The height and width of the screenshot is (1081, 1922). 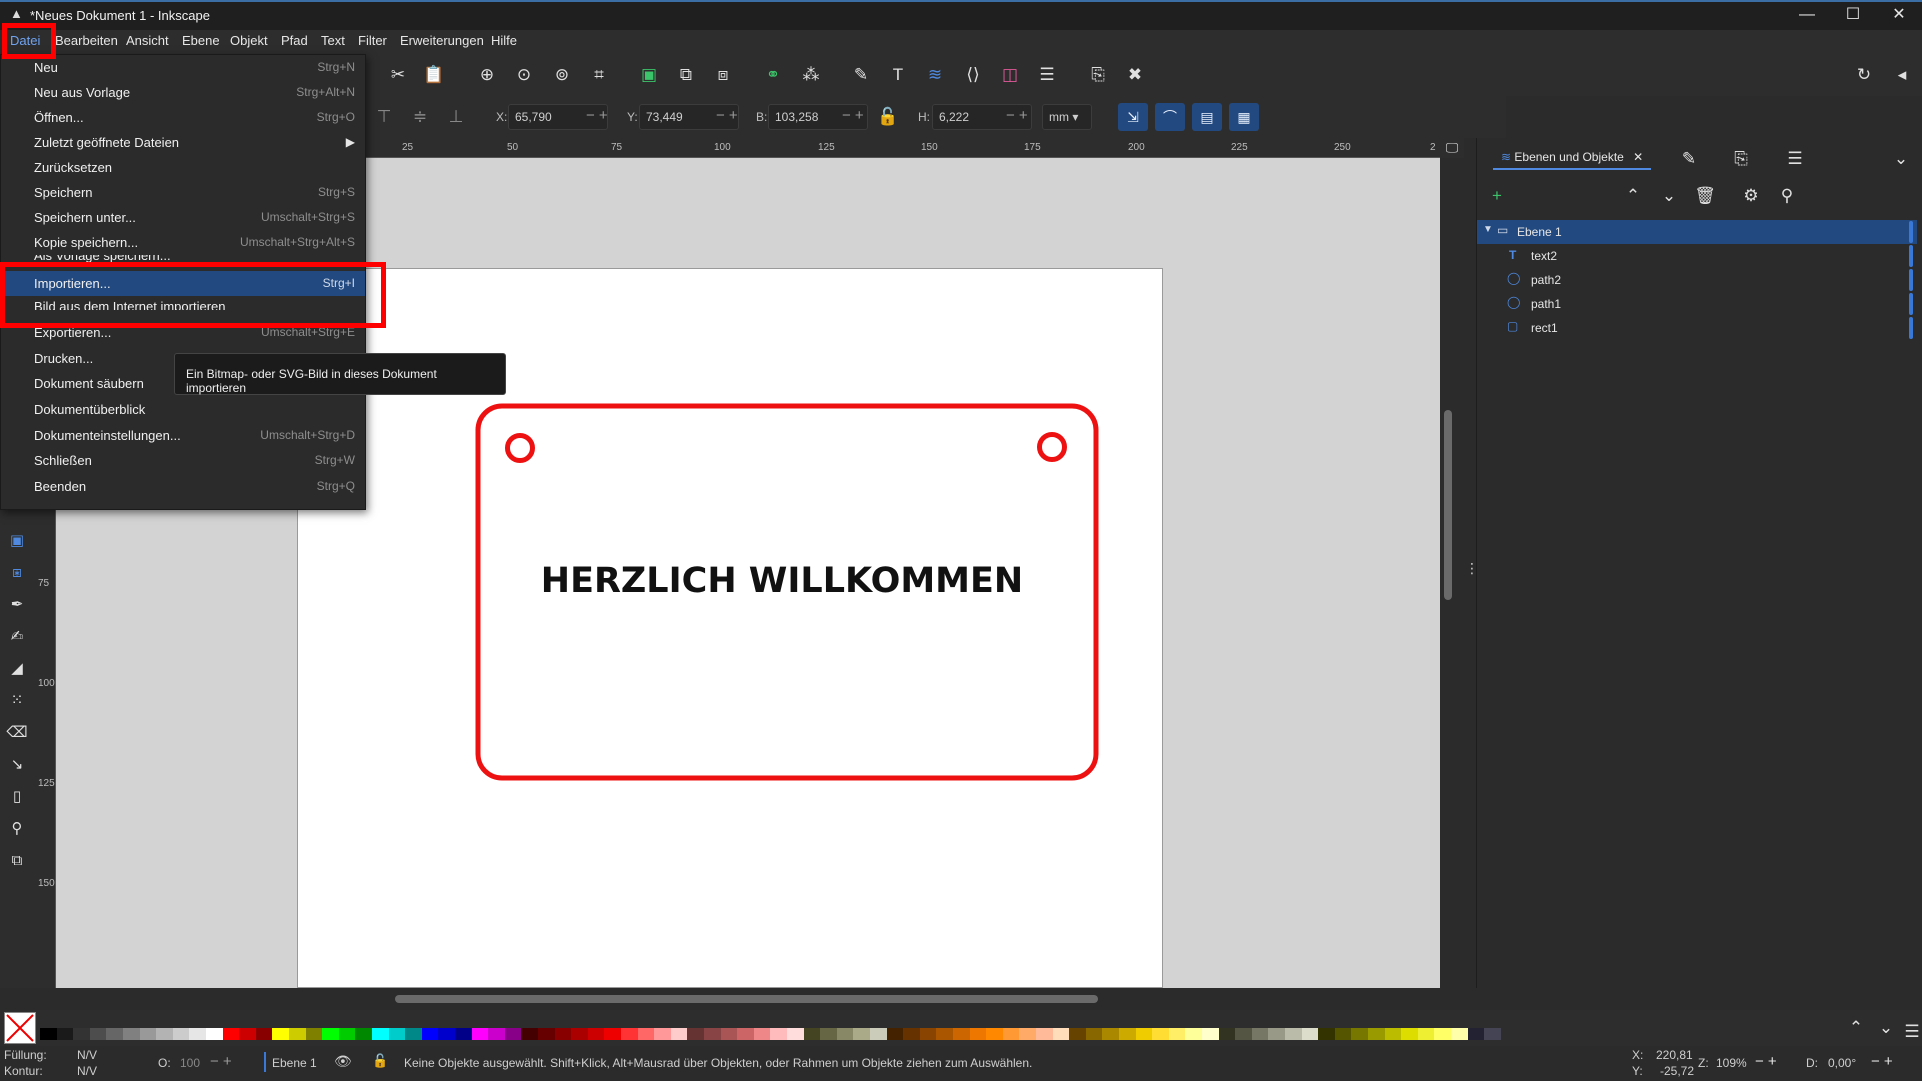 What do you see at coordinates (17, 669) in the screenshot?
I see `paint-bucket-tool-icon: ◢` at bounding box center [17, 669].